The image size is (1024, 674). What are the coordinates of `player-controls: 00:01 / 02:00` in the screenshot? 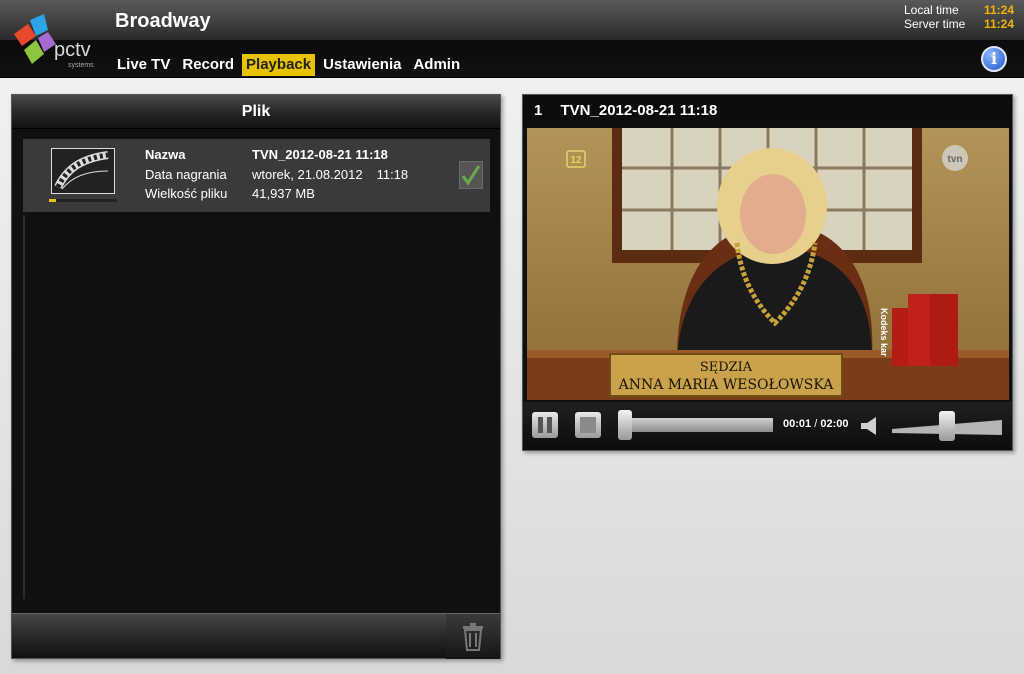 It's located at (767, 426).